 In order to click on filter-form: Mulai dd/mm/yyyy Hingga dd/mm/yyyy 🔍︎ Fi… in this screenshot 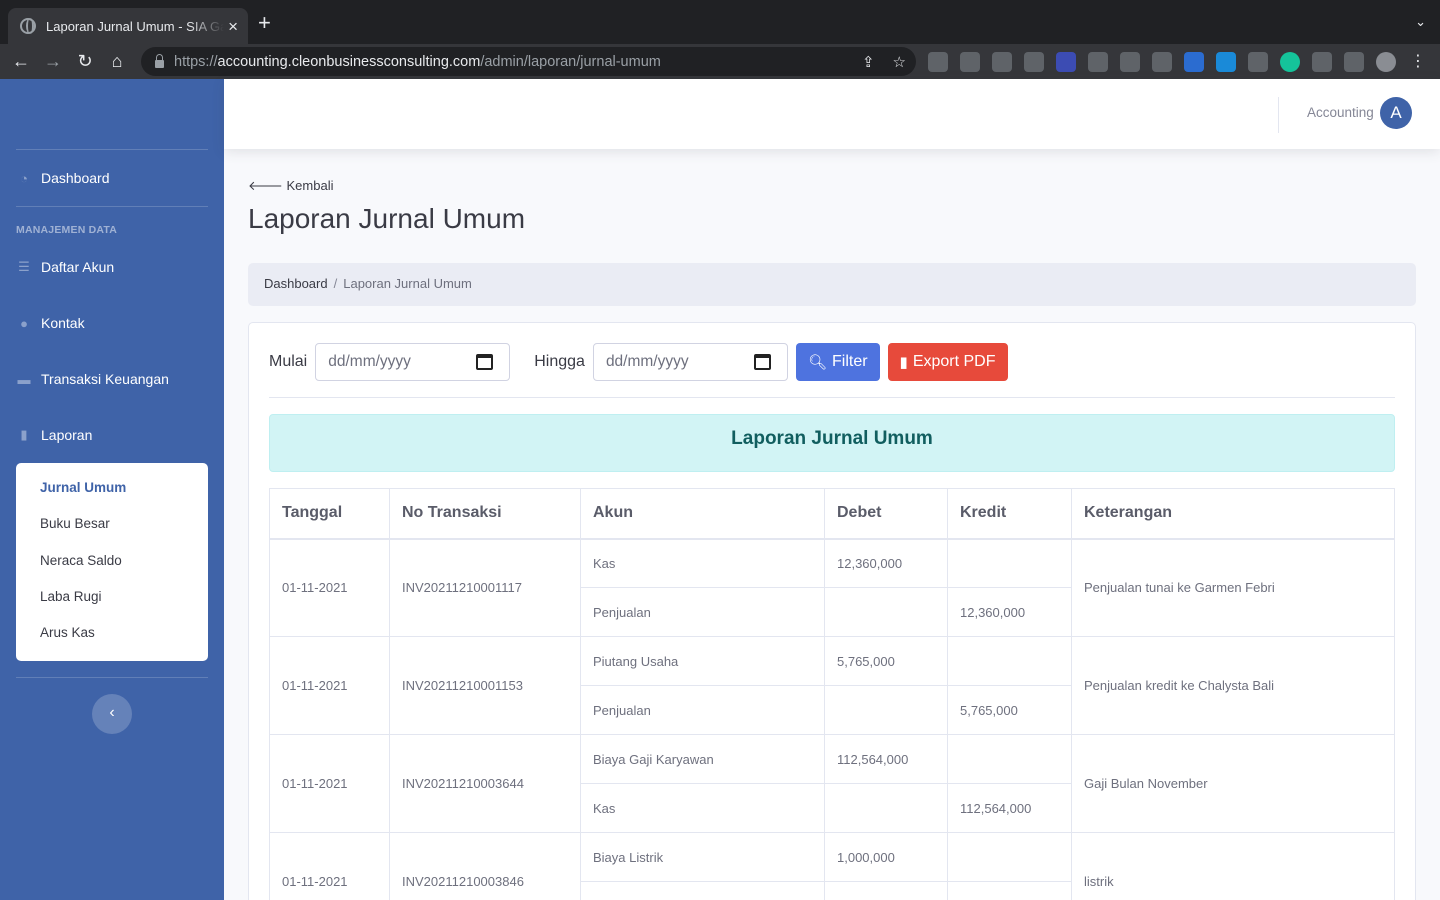, I will do `click(638, 362)`.